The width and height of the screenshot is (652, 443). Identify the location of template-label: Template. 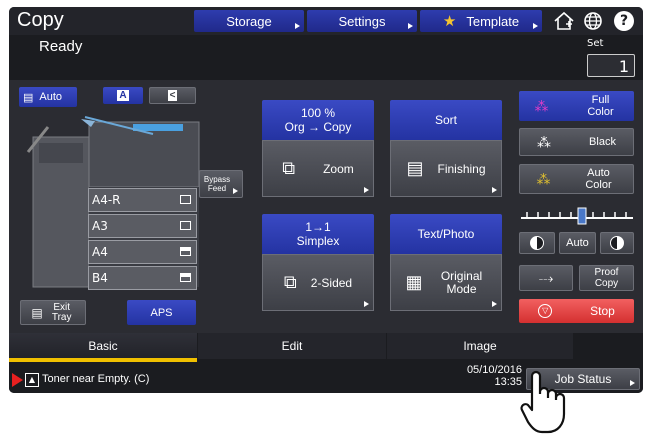
(493, 21).